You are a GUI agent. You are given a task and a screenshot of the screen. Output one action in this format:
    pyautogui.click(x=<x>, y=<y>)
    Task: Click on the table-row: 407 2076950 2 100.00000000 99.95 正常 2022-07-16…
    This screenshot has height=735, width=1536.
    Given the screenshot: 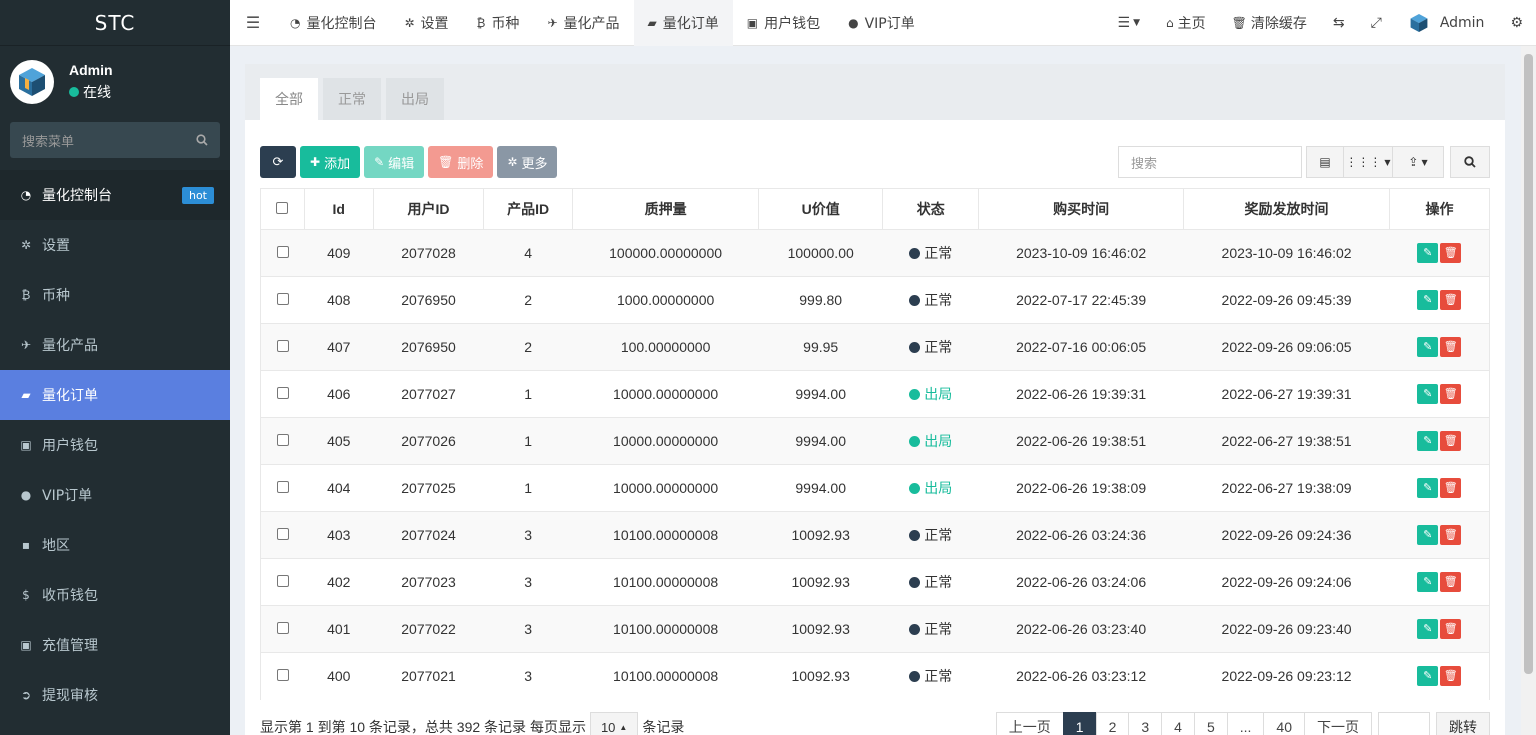 What is the action you would take?
    pyautogui.click(x=875, y=347)
    